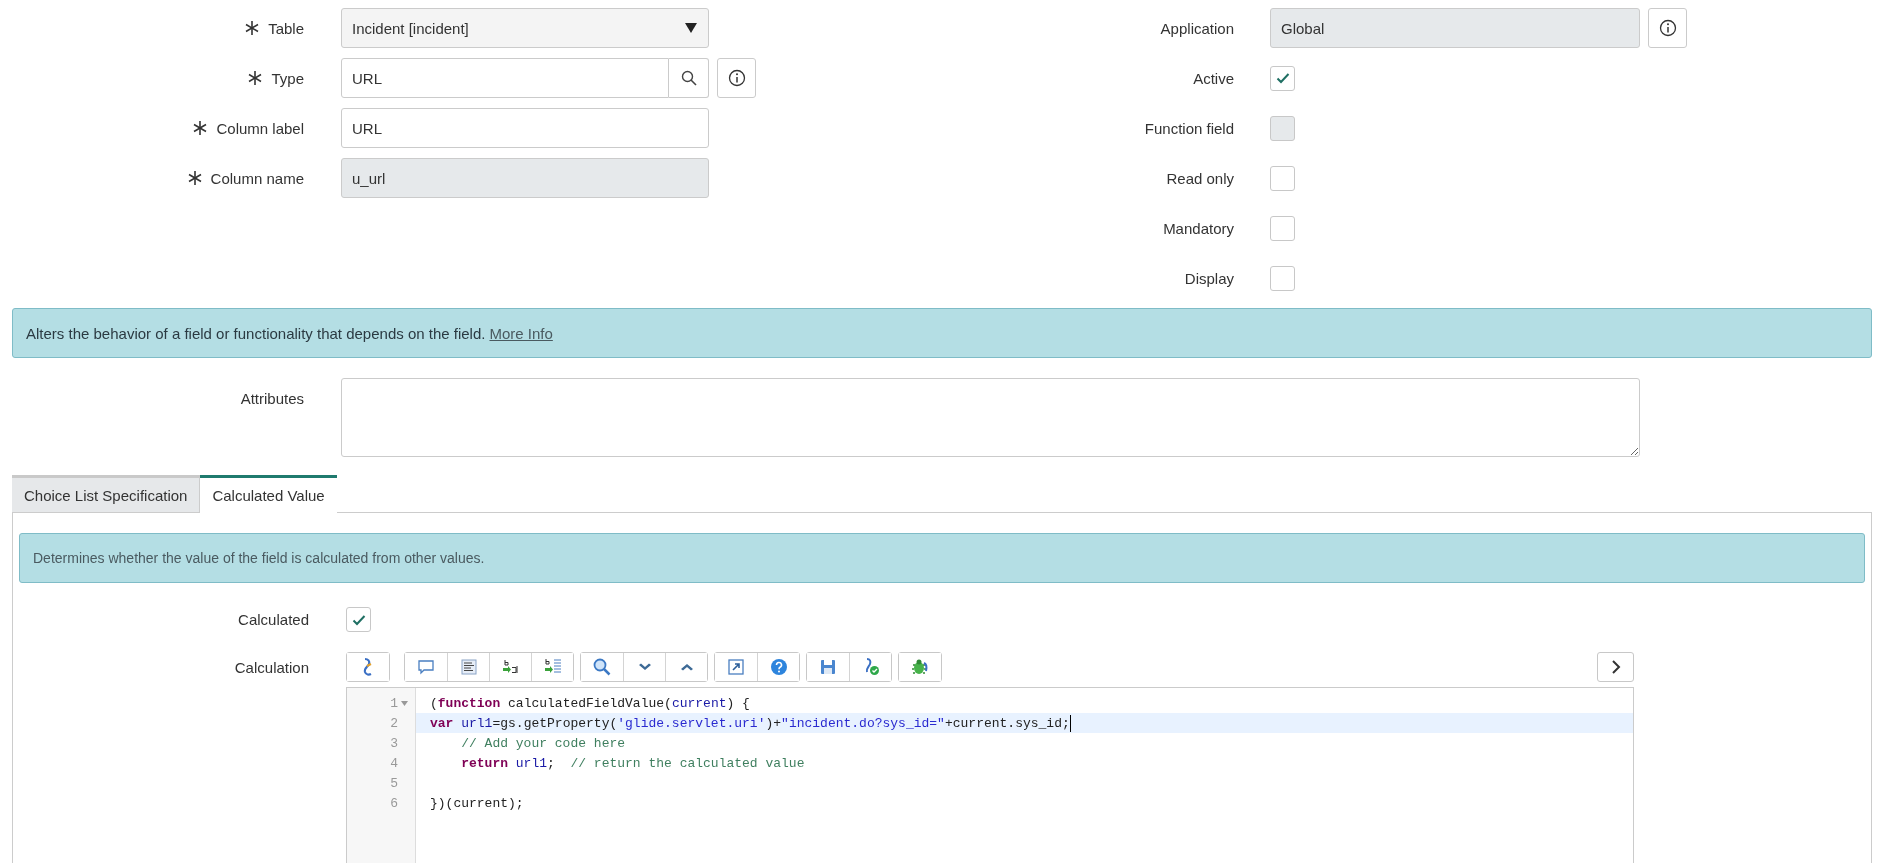 This screenshot has width=1883, height=863. I want to click on search-button, so click(689, 78).